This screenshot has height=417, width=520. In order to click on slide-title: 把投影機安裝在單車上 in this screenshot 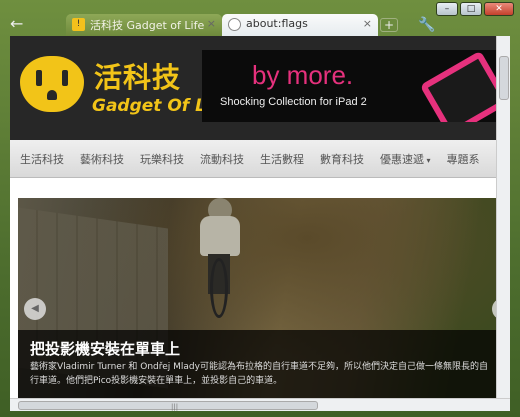, I will do `click(105, 348)`.